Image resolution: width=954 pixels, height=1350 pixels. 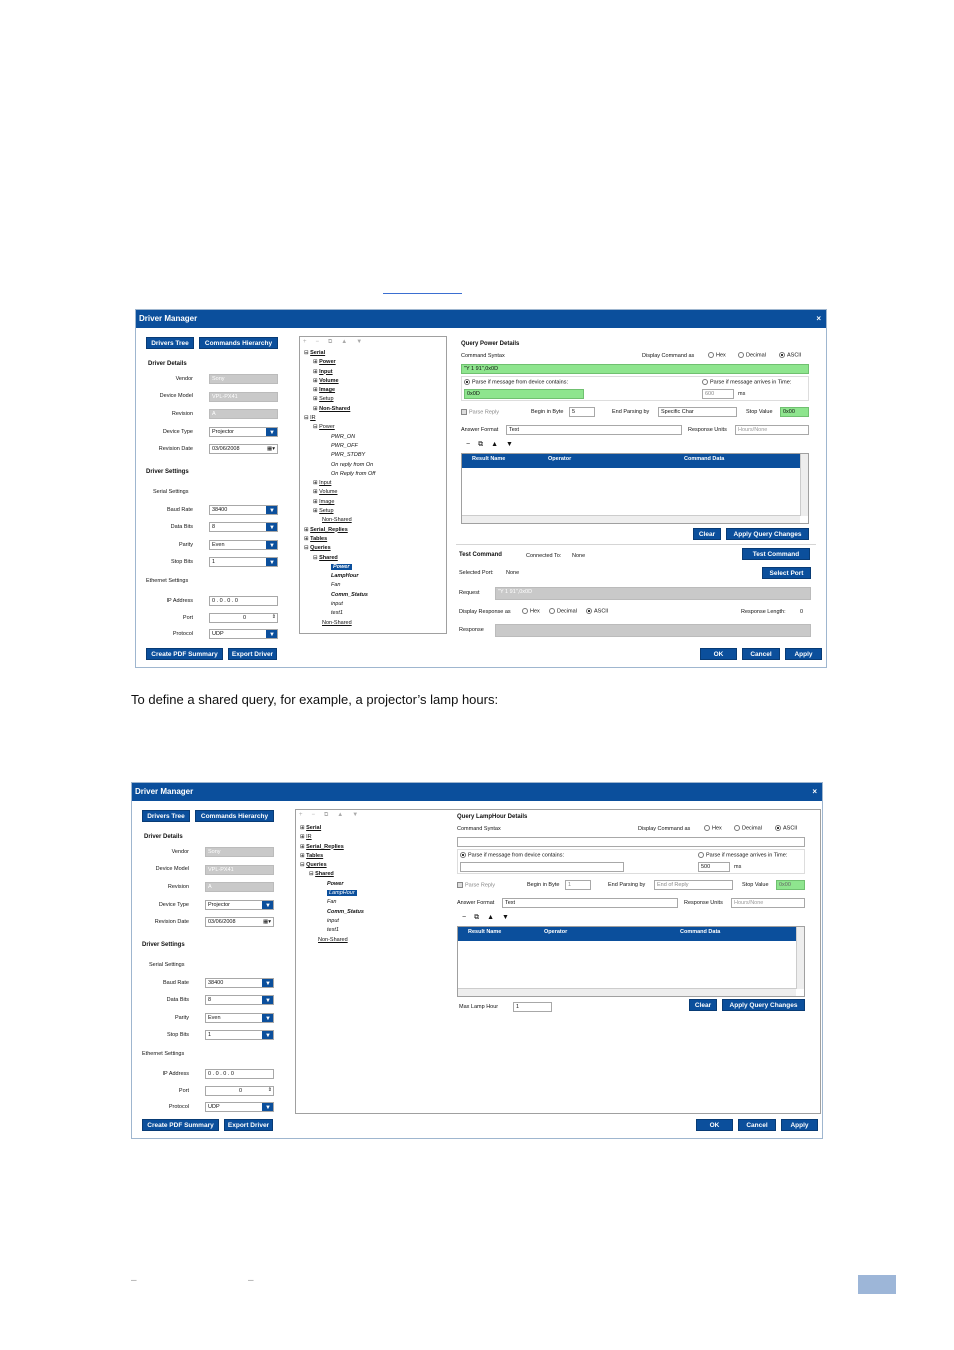 What do you see at coordinates (339, 399) in the screenshot?
I see `tree-node: ⊞ Setup` at bounding box center [339, 399].